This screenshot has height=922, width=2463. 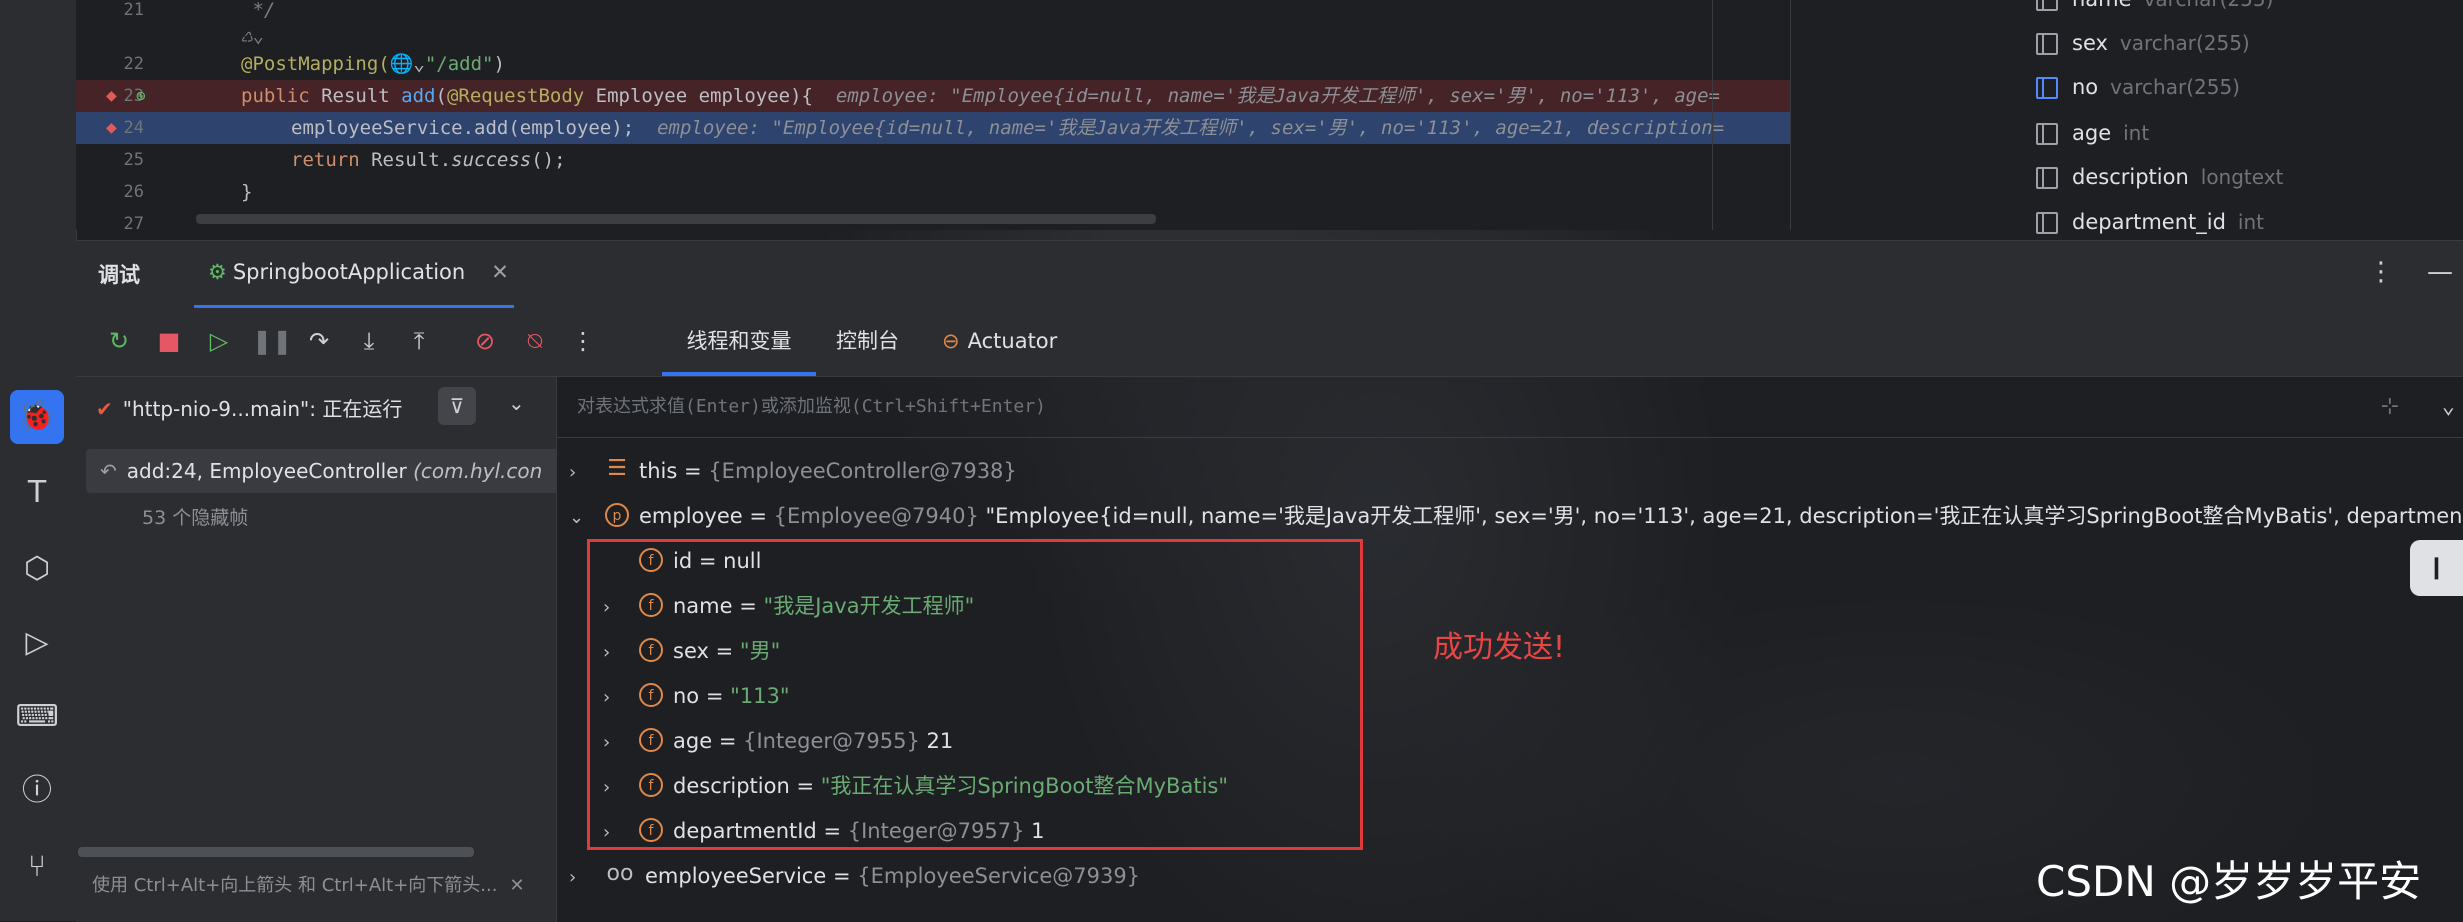 What do you see at coordinates (37, 417) in the screenshot?
I see `debug-icon: 🐞` at bounding box center [37, 417].